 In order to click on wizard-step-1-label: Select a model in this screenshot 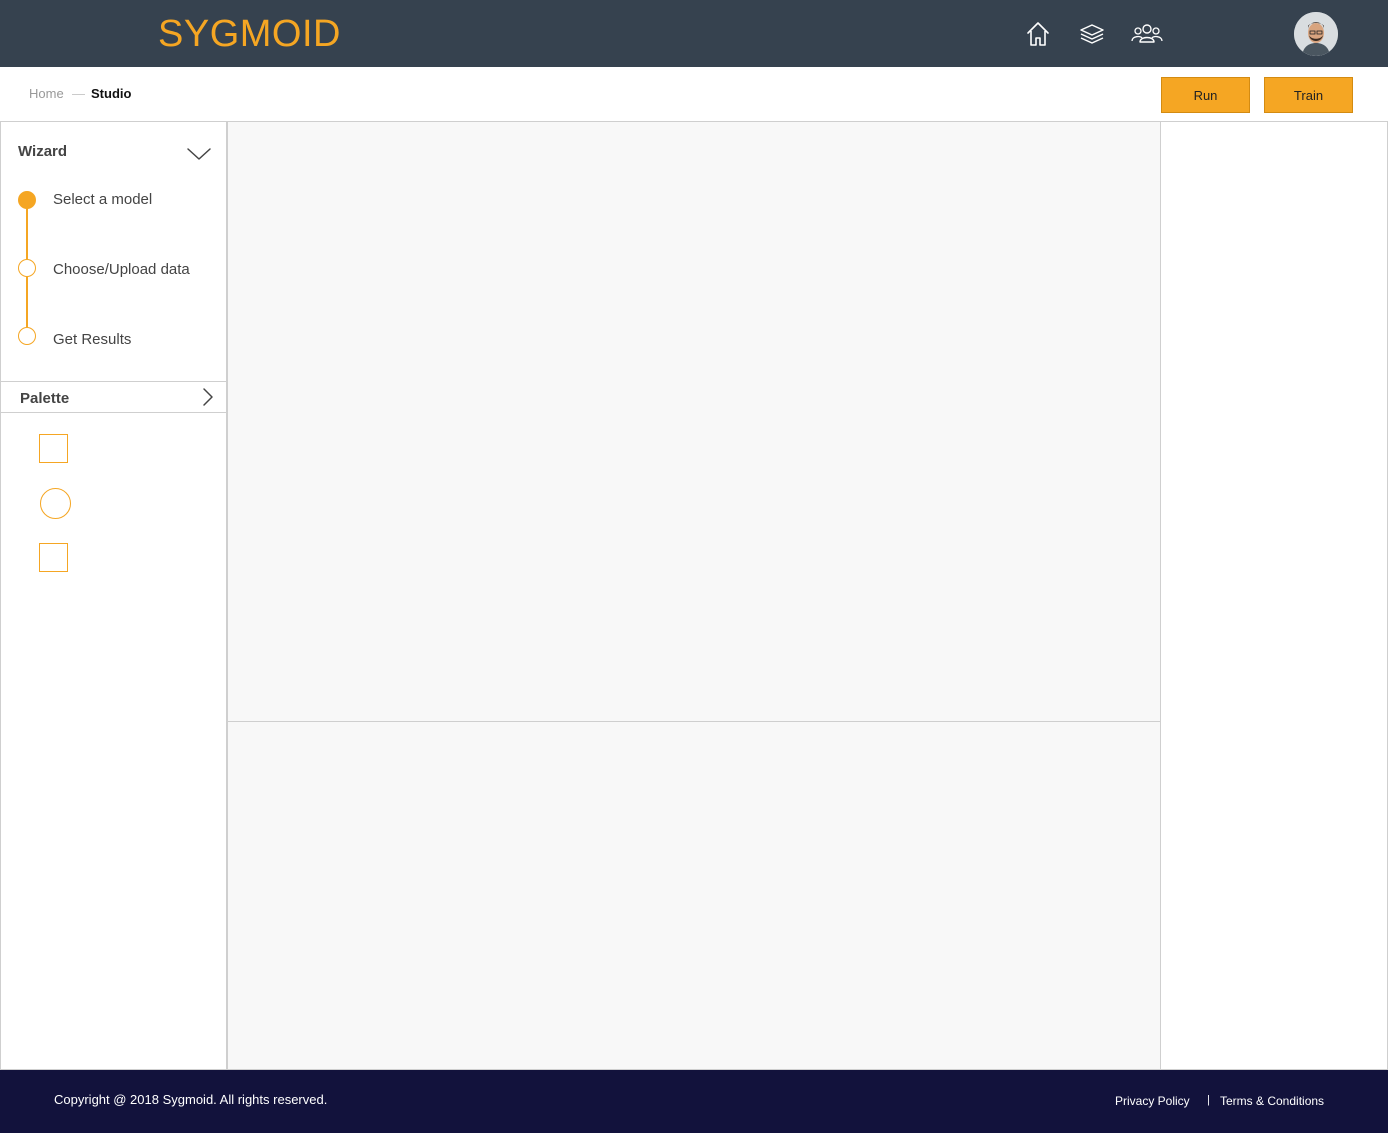, I will do `click(102, 199)`.